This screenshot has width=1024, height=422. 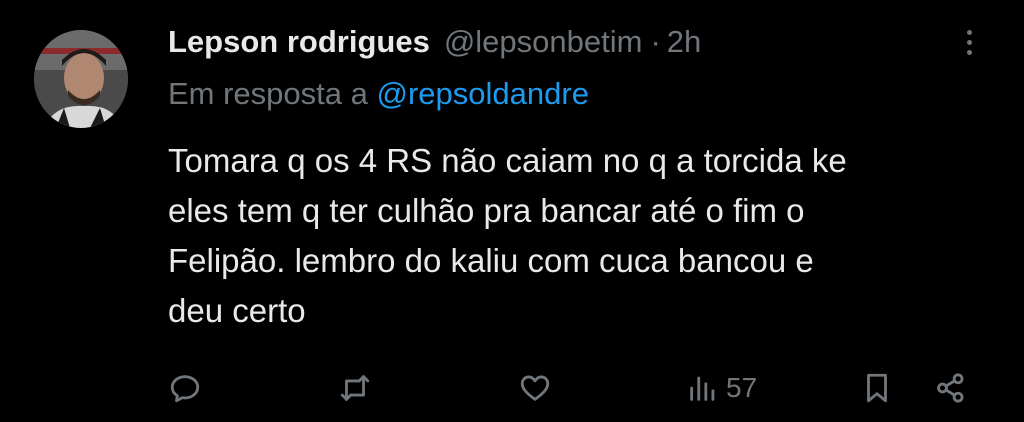 What do you see at coordinates (268, 93) in the screenshot?
I see `reply-prefix: Em resposta a` at bounding box center [268, 93].